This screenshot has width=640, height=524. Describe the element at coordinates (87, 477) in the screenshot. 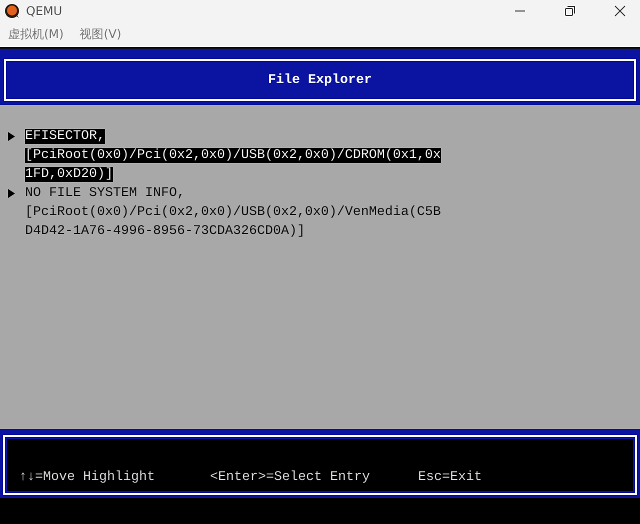

I see `key-hint: ↑↓=Move Highlight` at that location.